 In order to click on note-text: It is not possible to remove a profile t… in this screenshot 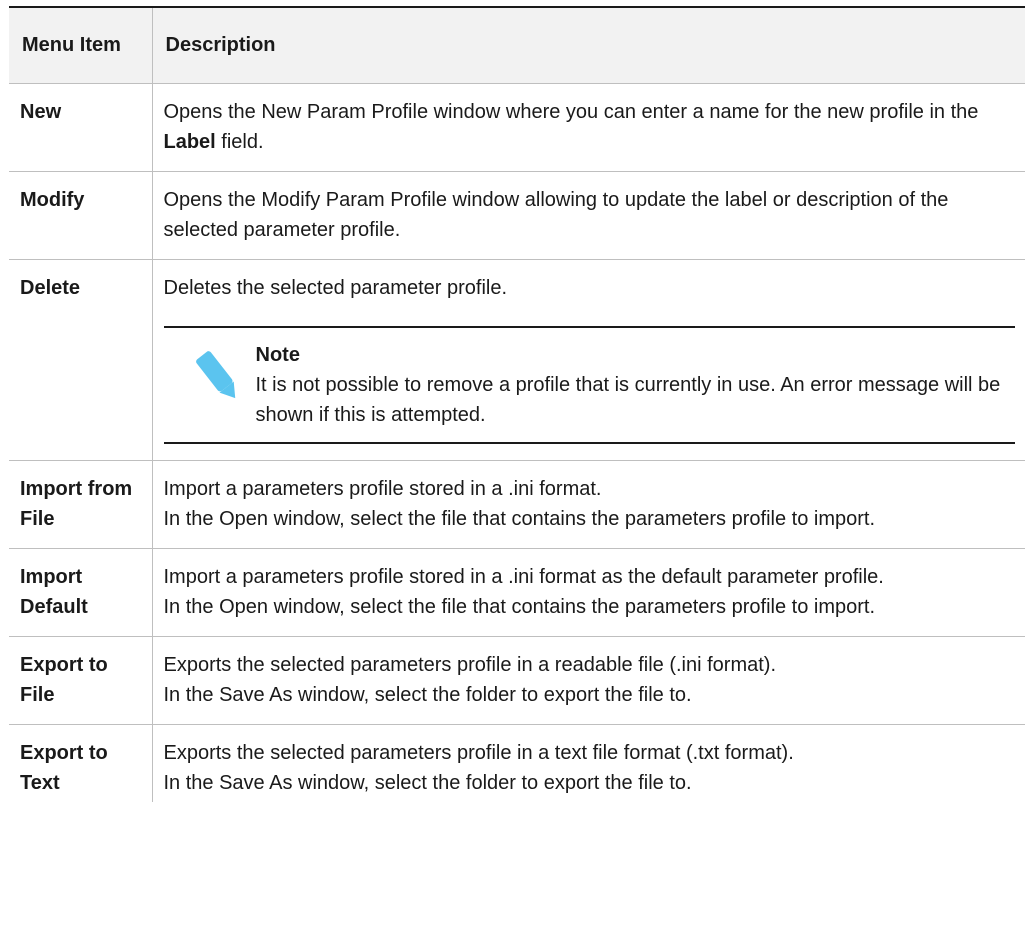, I will do `click(628, 399)`.